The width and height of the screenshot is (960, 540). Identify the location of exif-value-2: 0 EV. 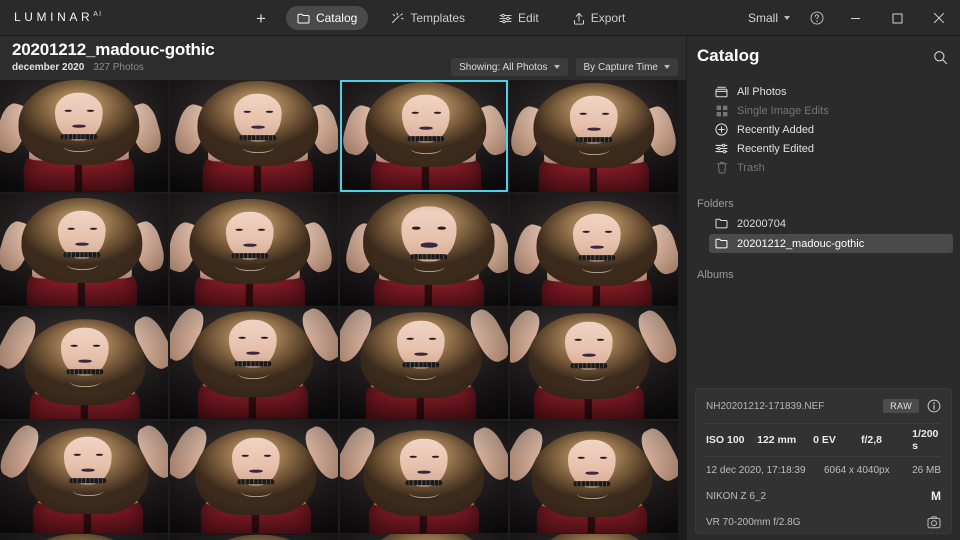
(824, 440).